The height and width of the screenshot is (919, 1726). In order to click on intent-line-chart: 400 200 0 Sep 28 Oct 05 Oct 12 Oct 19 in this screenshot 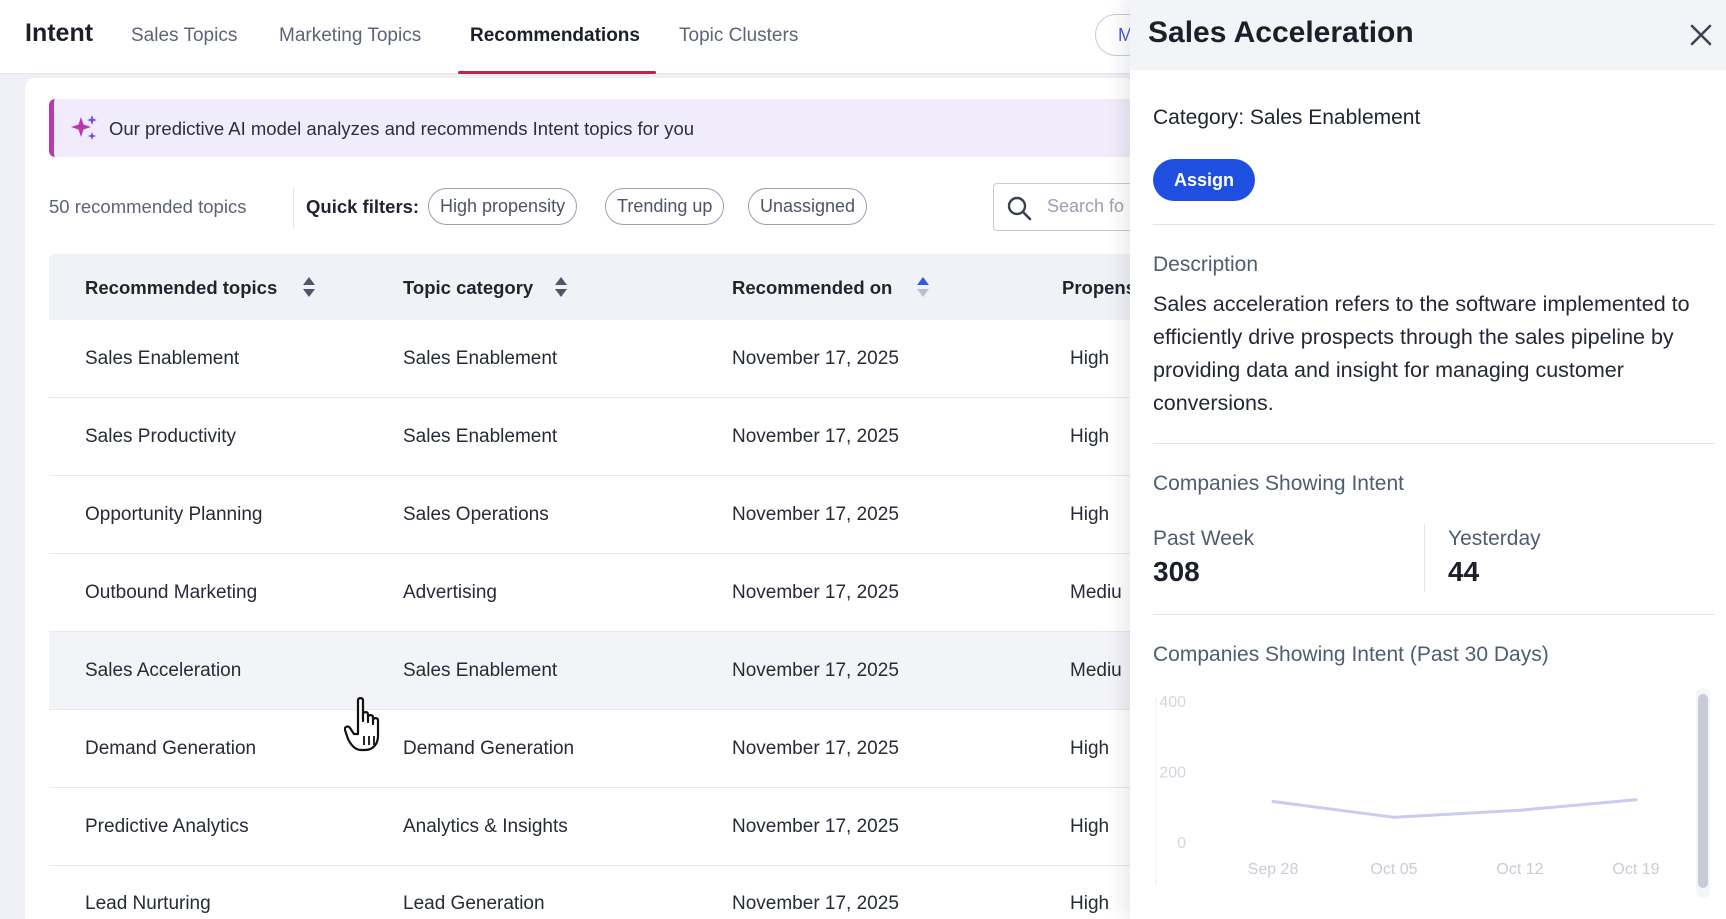, I will do `click(1407, 790)`.